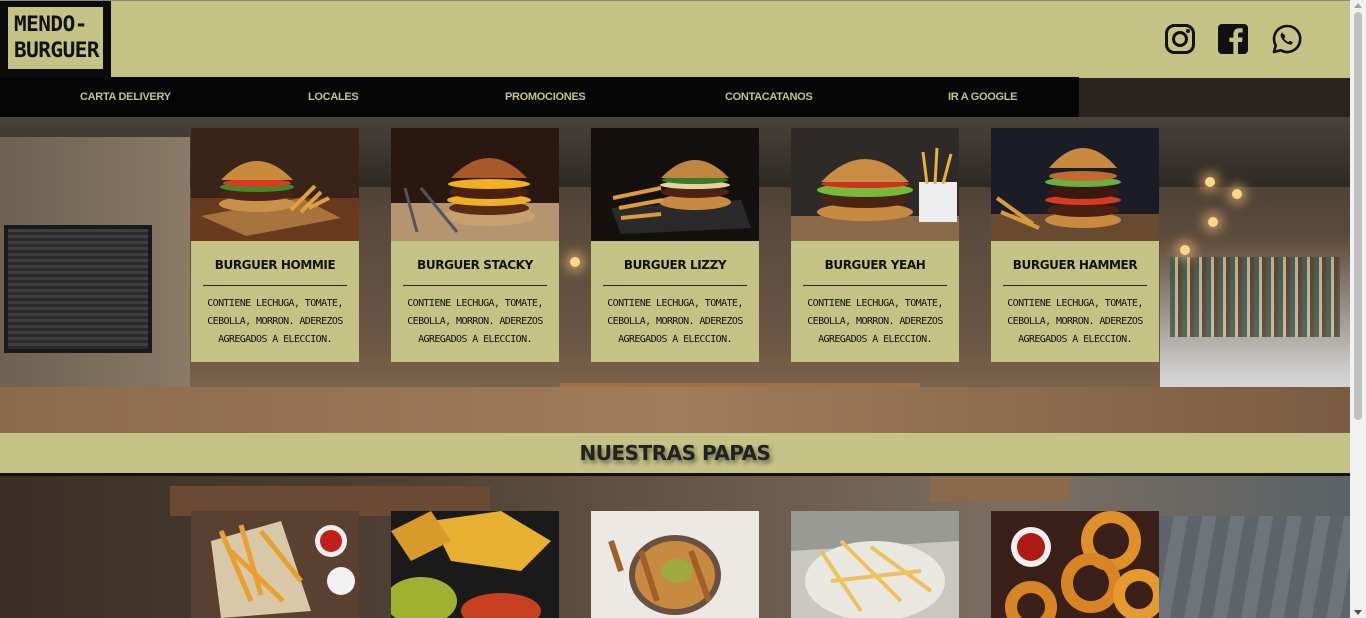  I want to click on nav-contacatanos: CONTACATANOS, so click(769, 97).